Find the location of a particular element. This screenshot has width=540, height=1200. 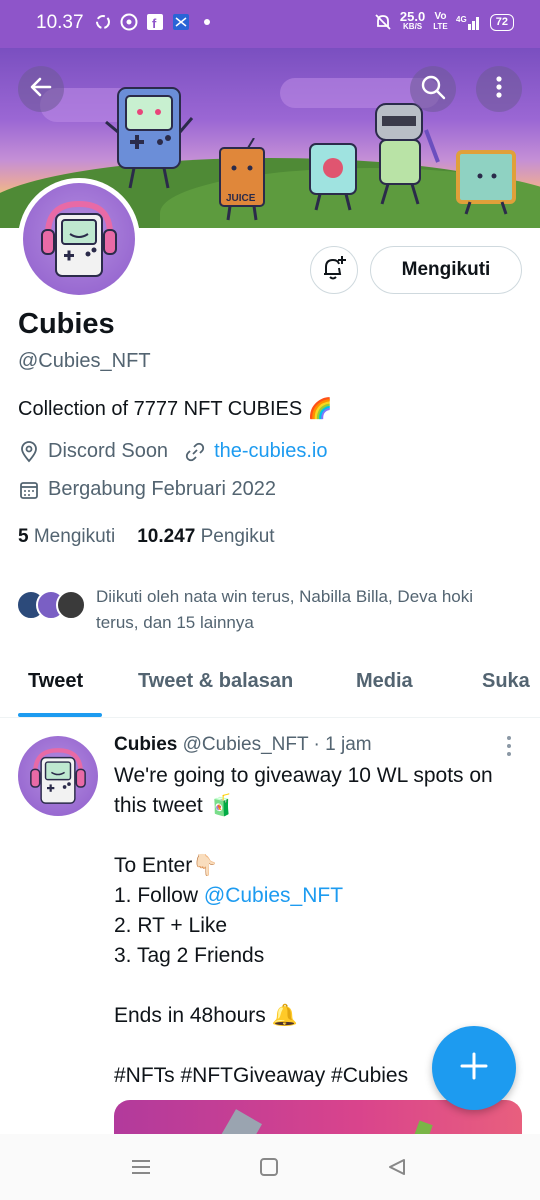

dot-icon is located at coordinates (207, 22).